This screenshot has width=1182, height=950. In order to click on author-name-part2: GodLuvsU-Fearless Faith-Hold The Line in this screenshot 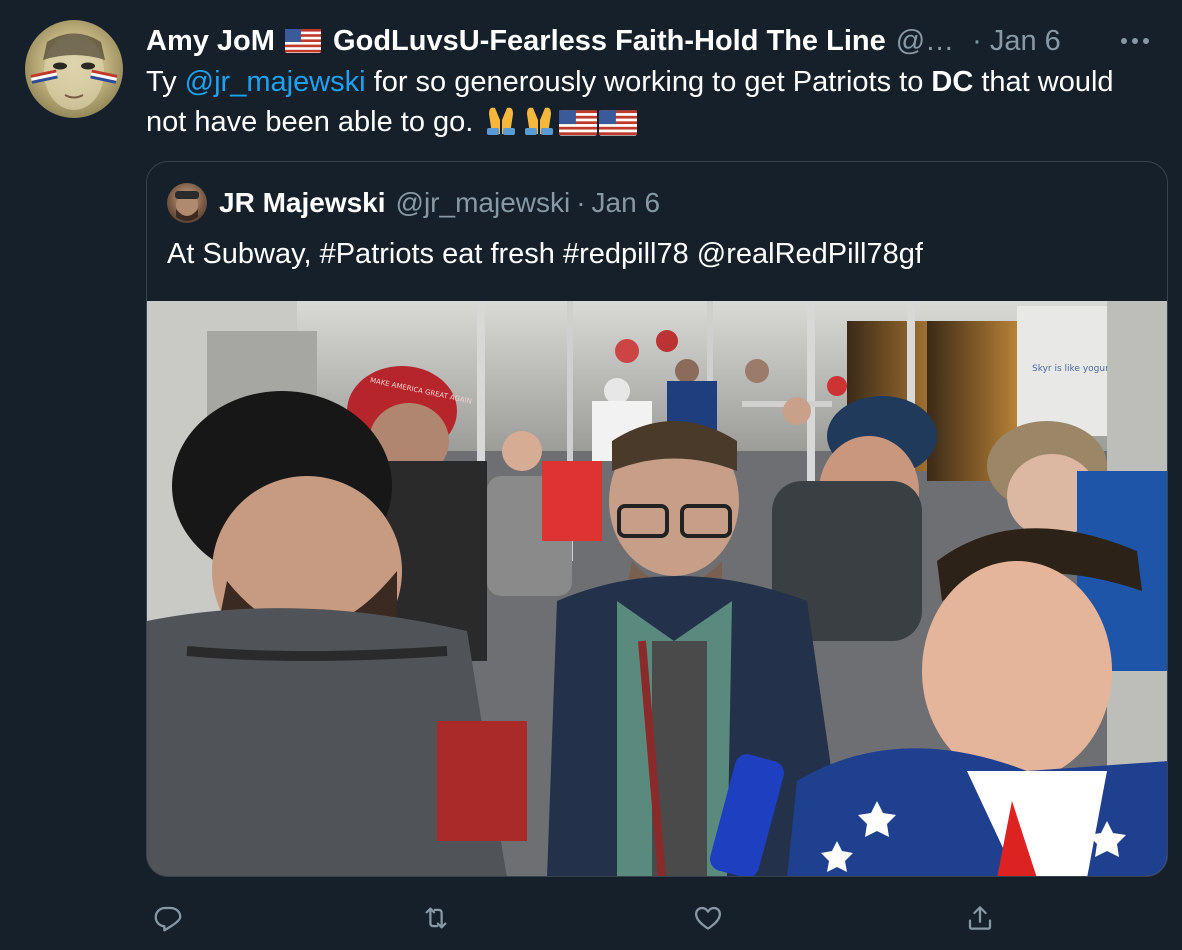, I will do `click(609, 41)`.